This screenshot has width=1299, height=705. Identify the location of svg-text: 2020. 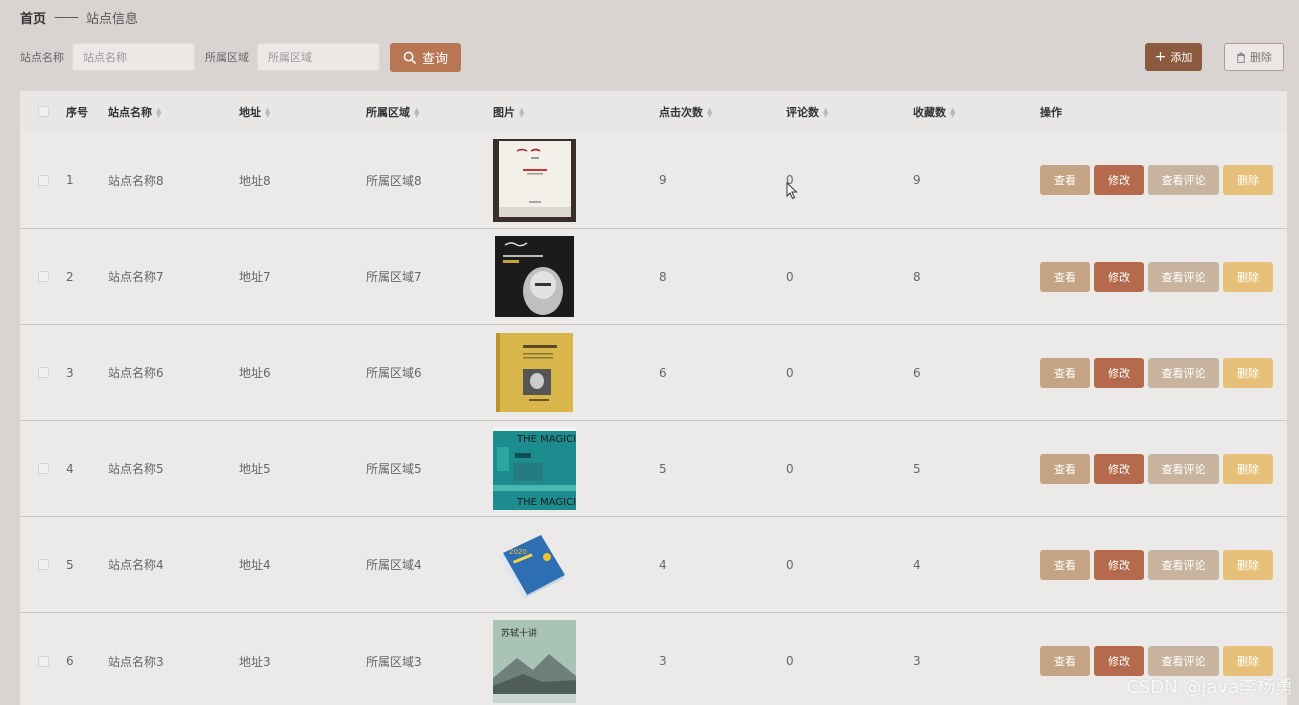
(518, 552).